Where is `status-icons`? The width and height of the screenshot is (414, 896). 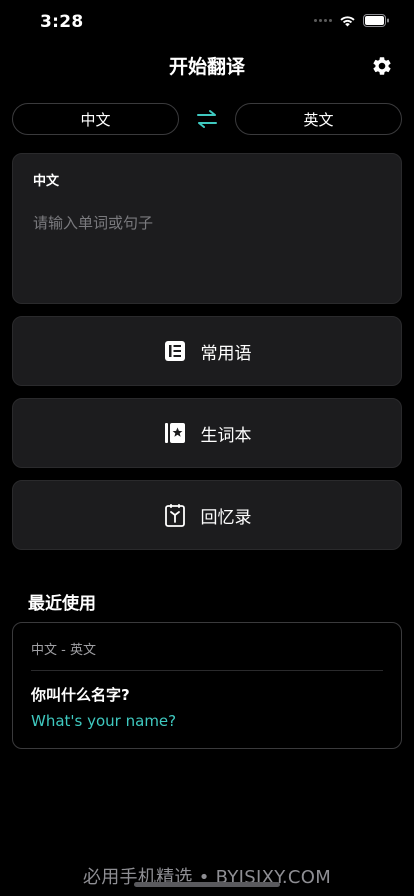 status-icons is located at coordinates (352, 20).